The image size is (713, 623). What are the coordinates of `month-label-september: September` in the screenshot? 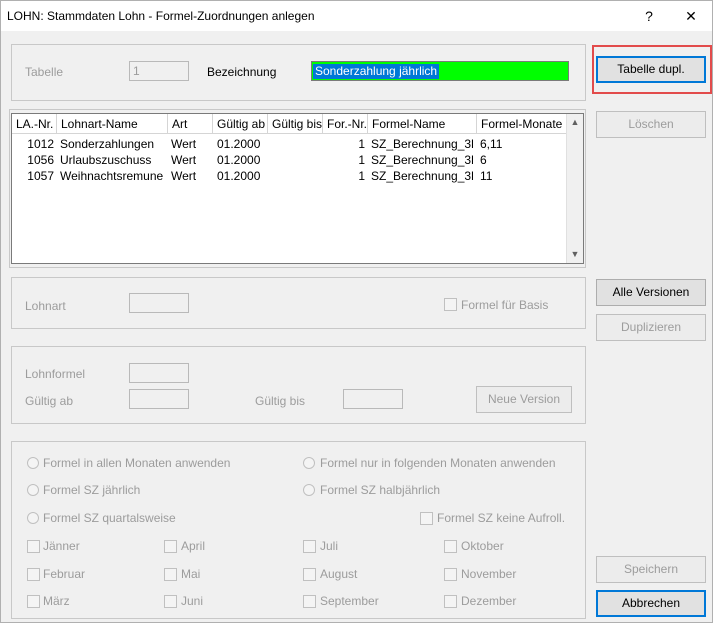 It's located at (349, 601).